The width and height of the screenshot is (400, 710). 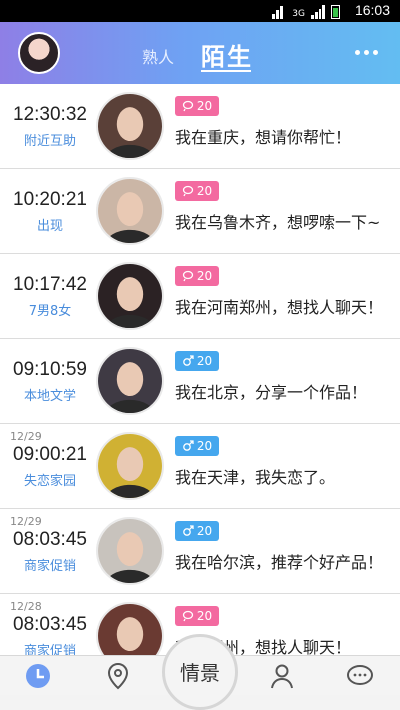 What do you see at coordinates (279, 12) in the screenshot?
I see `wifi-signal-icon` at bounding box center [279, 12].